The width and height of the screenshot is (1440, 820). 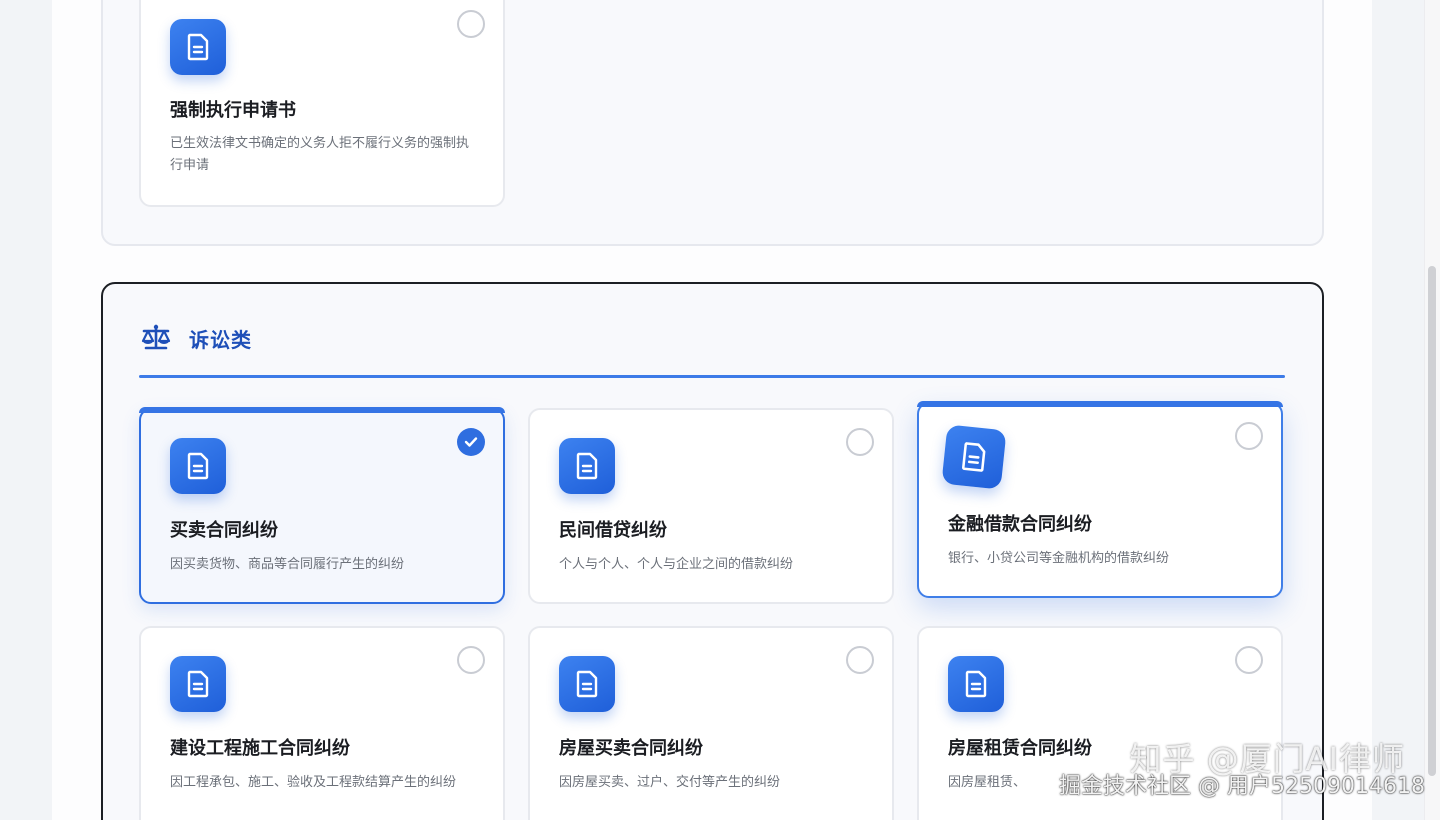 What do you see at coordinates (1100, 499) in the screenshot?
I see `template-card-financial-loan: 金融借款合同纠纷 银行、小贷公司等金融机构的借款纠纷` at bounding box center [1100, 499].